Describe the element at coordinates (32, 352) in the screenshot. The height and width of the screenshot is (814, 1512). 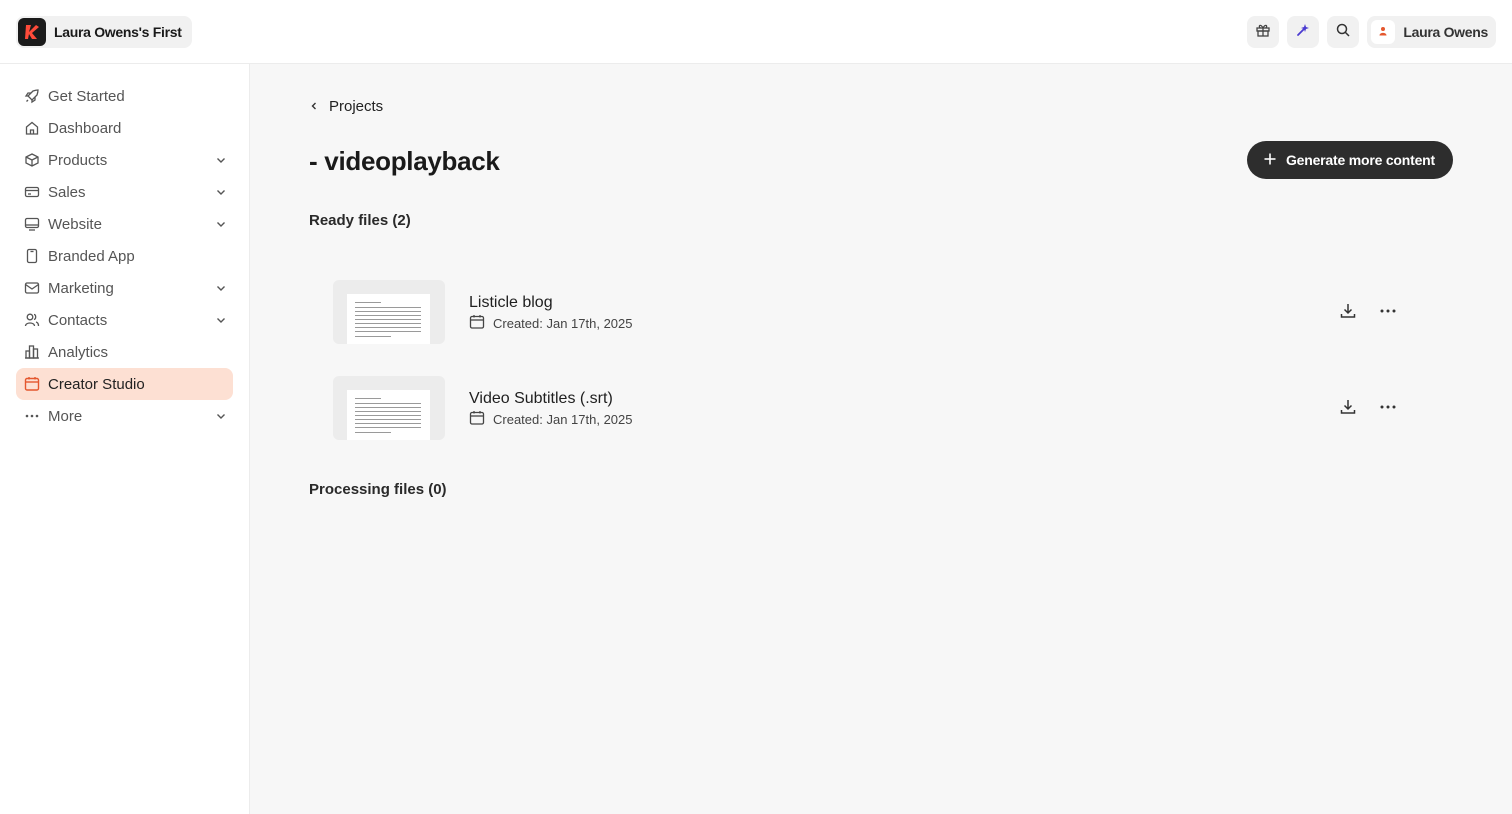
I see `bar-chart-icon` at that location.